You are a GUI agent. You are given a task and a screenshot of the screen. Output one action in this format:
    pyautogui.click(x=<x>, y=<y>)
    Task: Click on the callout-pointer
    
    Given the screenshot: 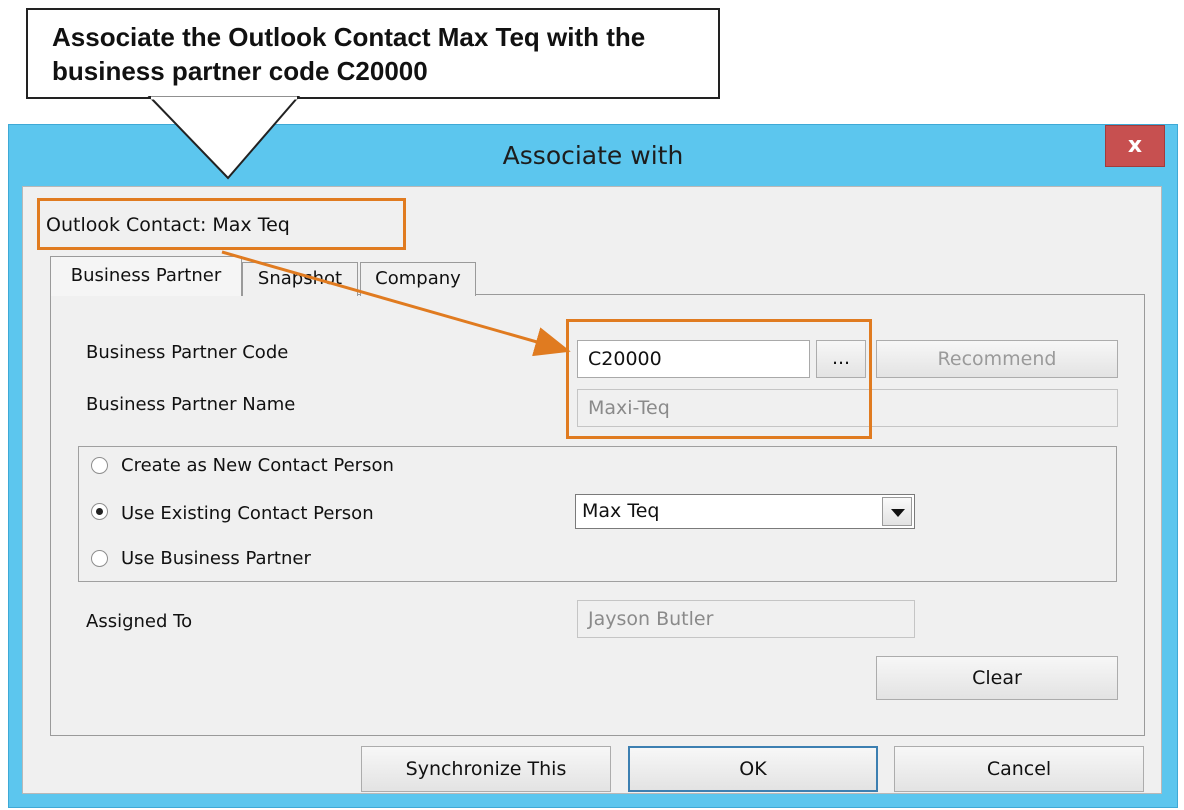 What is the action you would take?
    pyautogui.click(x=224, y=138)
    